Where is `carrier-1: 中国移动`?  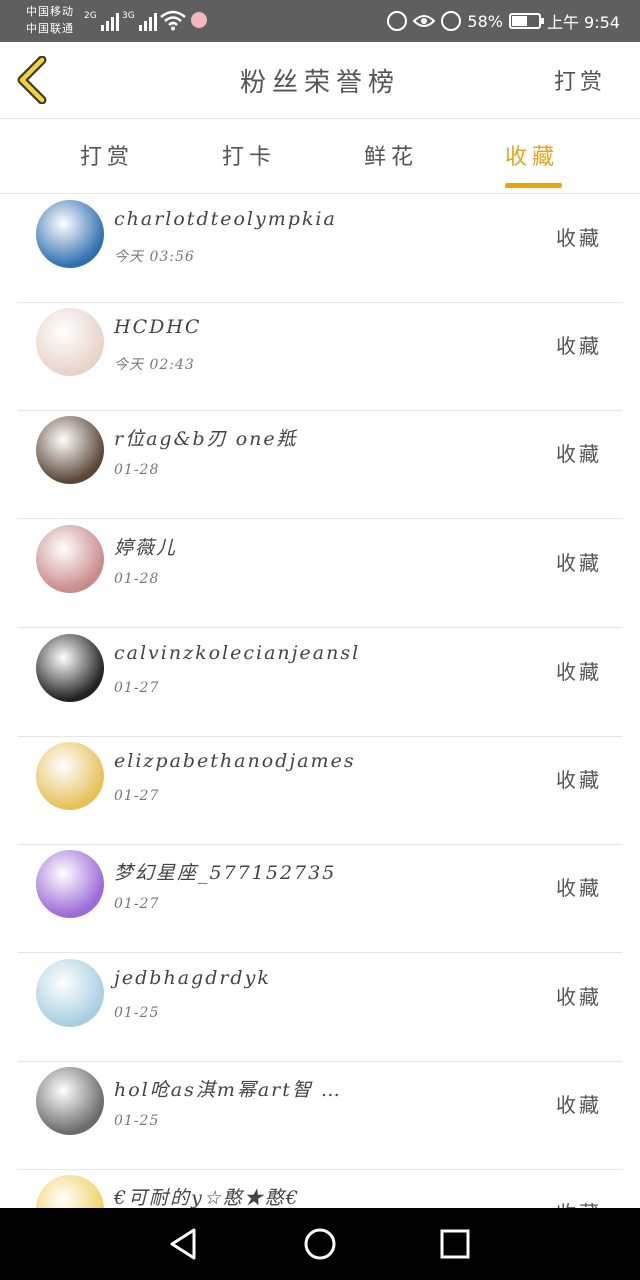 carrier-1: 中国移动 is located at coordinates (50, 11).